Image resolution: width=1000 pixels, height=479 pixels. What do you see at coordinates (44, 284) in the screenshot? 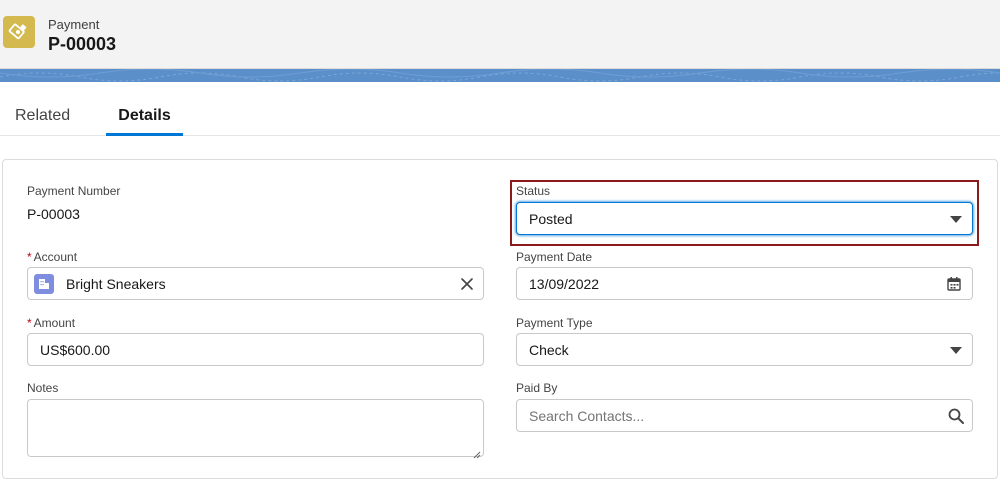
I see `account-icon` at bounding box center [44, 284].